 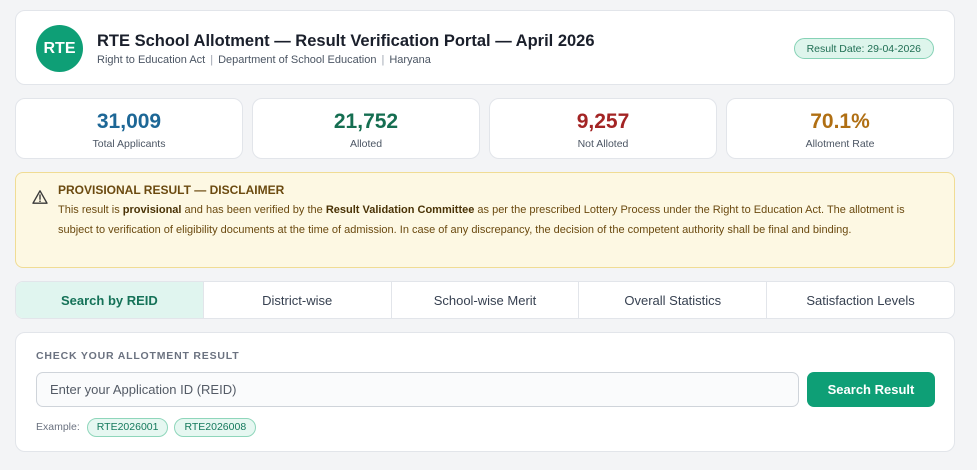 I want to click on subtitle-act: Right to Education Act, so click(x=151, y=60).